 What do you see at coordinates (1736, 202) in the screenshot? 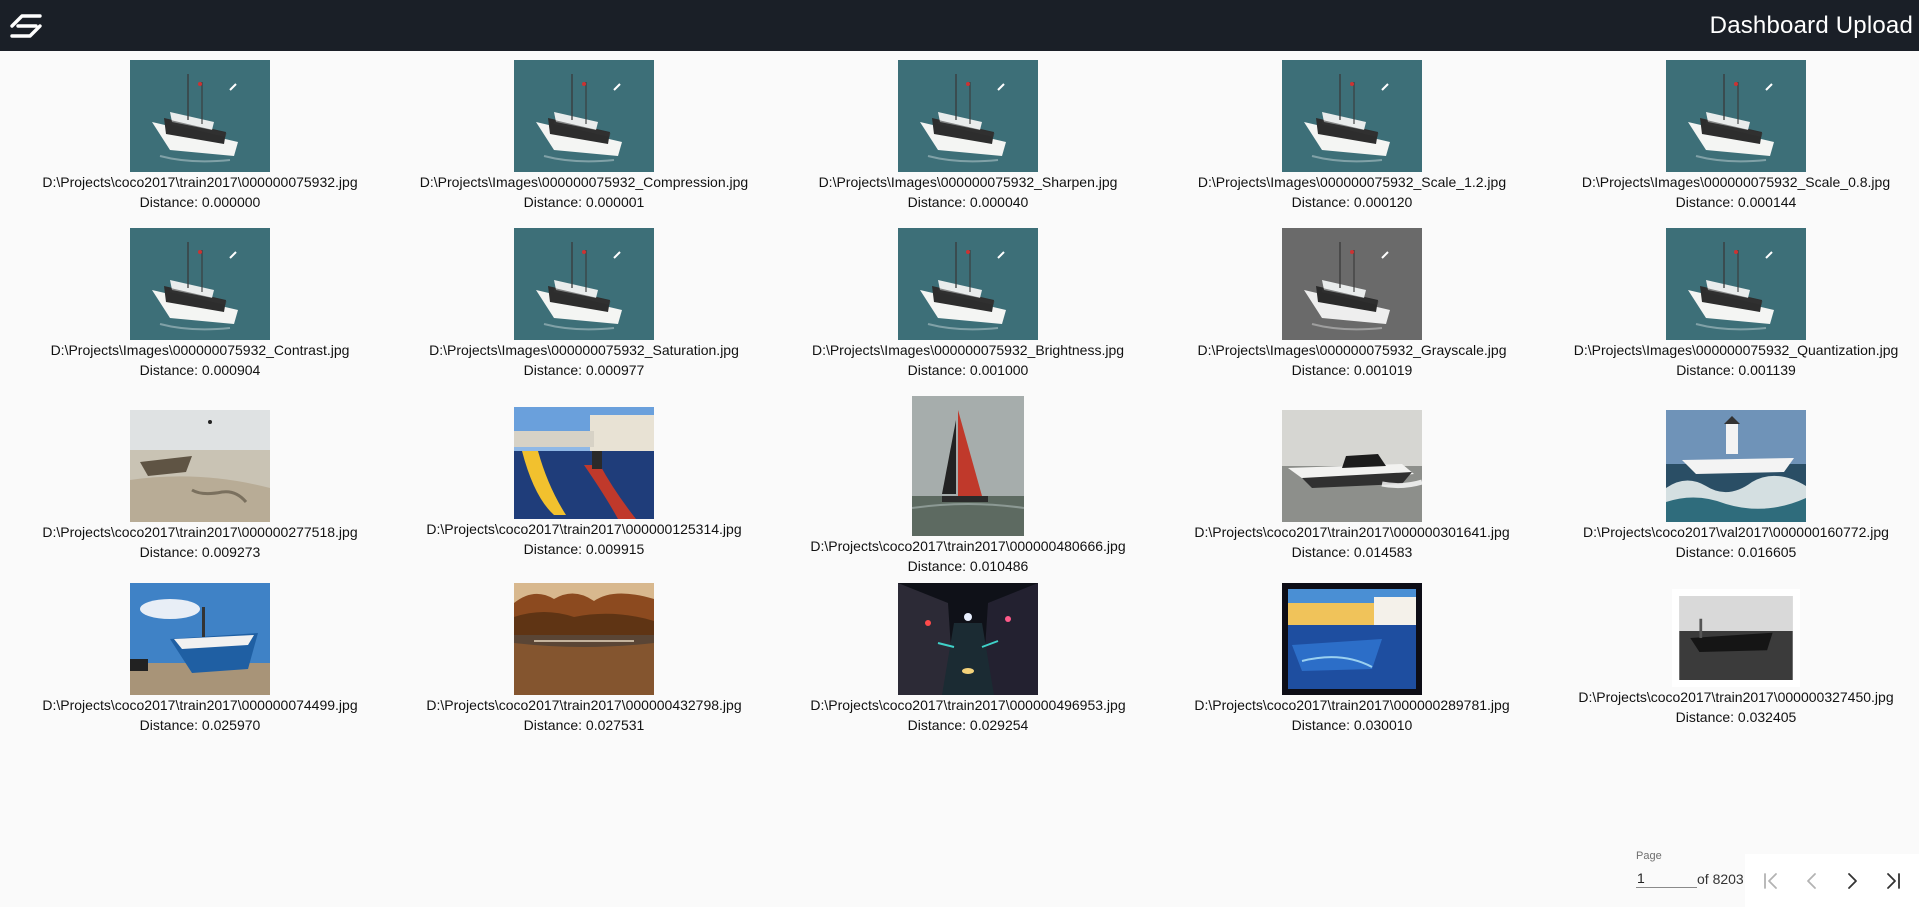
I see `distance-value: Distance: 0.000144` at bounding box center [1736, 202].